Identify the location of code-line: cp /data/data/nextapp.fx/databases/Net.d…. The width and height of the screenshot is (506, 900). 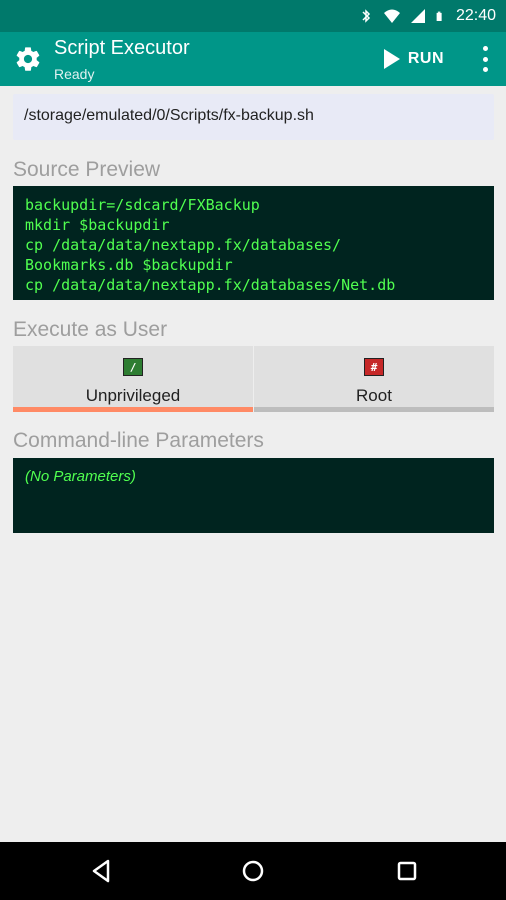
(210, 285).